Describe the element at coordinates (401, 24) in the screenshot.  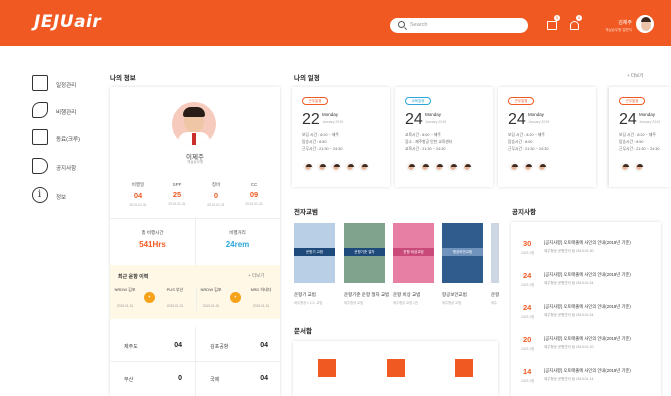
I see `search-icon` at that location.